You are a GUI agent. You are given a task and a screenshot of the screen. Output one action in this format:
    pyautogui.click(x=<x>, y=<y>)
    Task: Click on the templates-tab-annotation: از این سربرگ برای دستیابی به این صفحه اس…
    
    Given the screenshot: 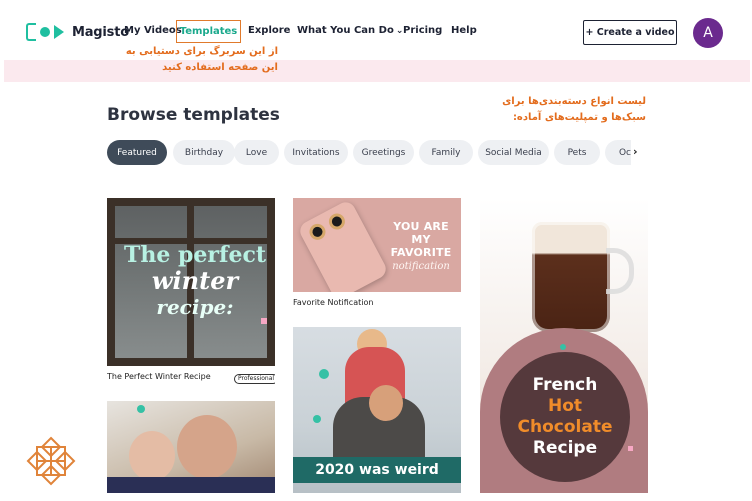 What is the action you would take?
    pyautogui.click(x=198, y=60)
    